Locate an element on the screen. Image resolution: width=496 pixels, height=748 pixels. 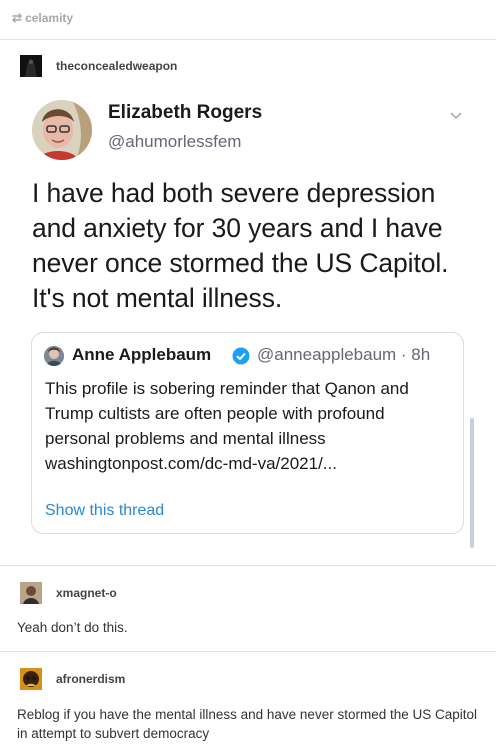
dark-figure-avatar is located at coordinates (31, 66).